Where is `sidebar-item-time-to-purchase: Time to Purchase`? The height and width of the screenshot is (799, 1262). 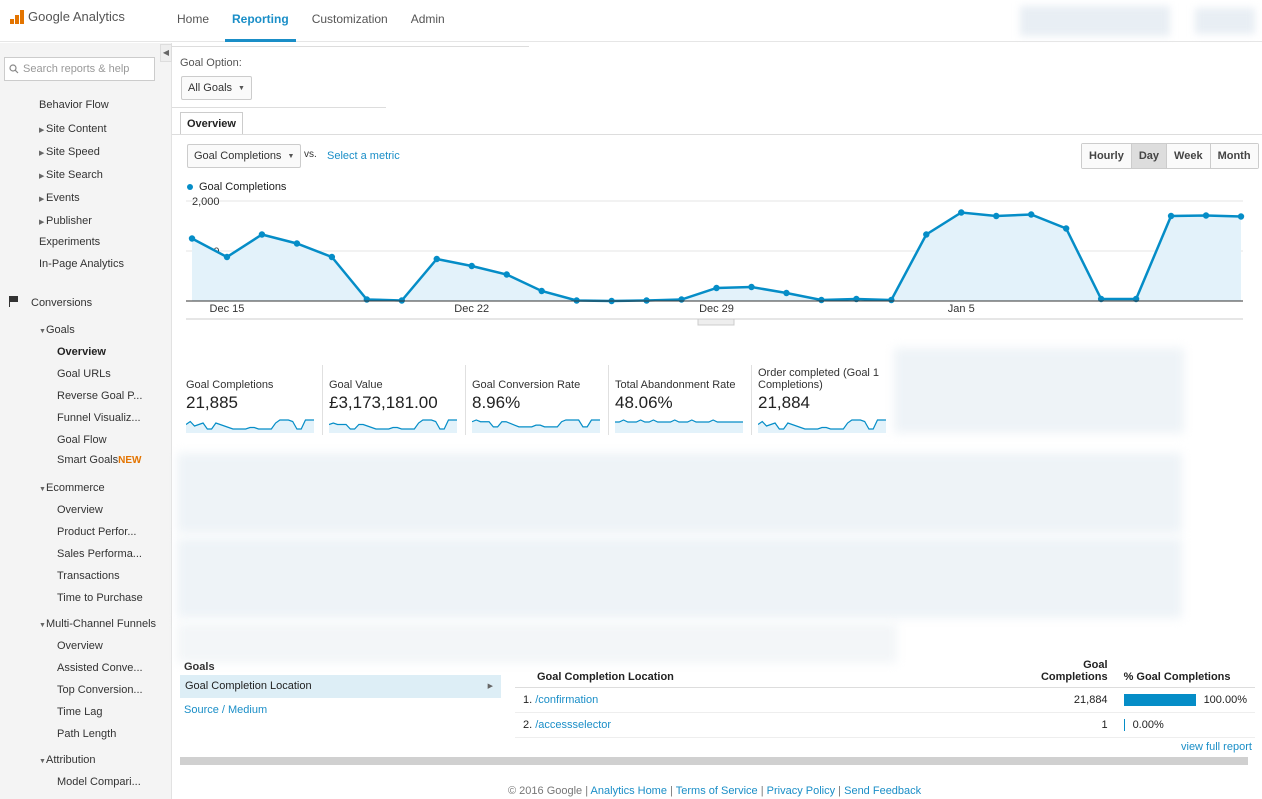 sidebar-item-time-to-purchase: Time to Purchase is located at coordinates (100, 598).